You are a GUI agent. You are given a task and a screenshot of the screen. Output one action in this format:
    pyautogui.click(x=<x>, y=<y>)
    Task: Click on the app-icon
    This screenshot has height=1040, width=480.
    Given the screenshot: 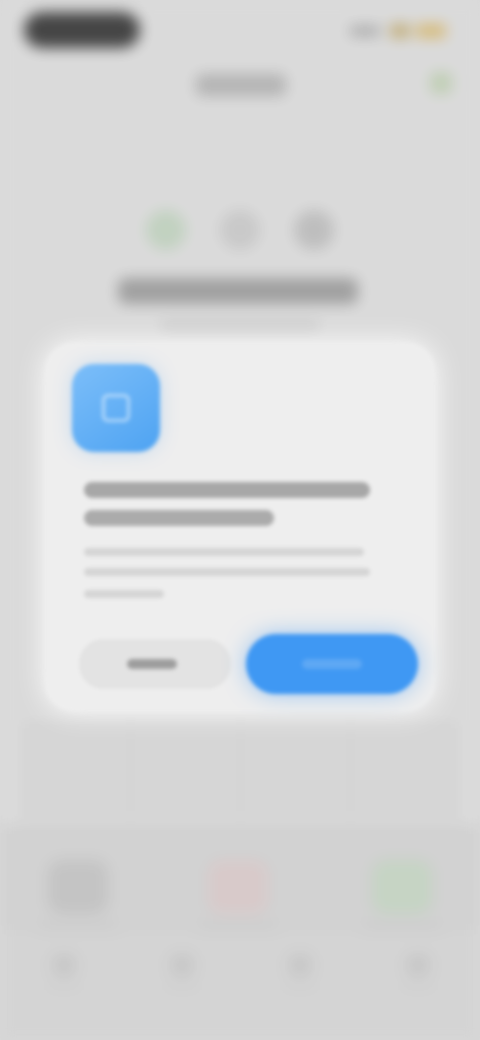 What is the action you would take?
    pyautogui.click(x=116, y=408)
    